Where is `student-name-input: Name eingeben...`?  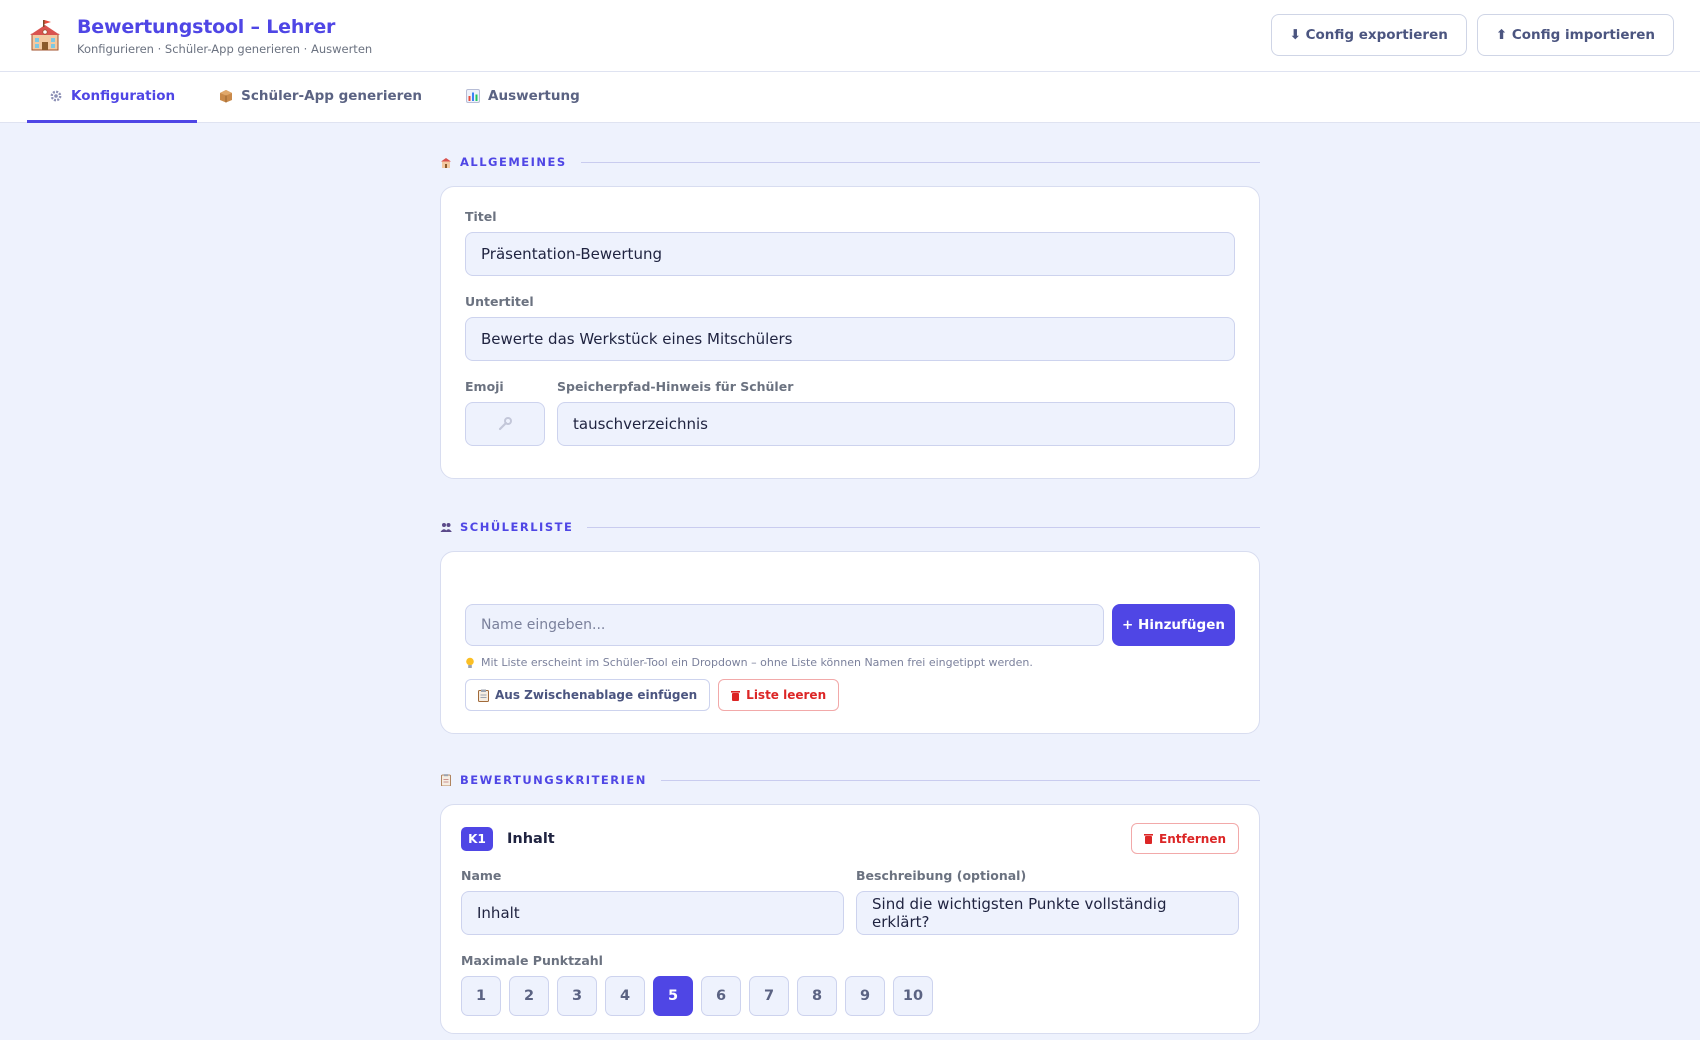
student-name-input: Name eingeben... is located at coordinates (784, 625).